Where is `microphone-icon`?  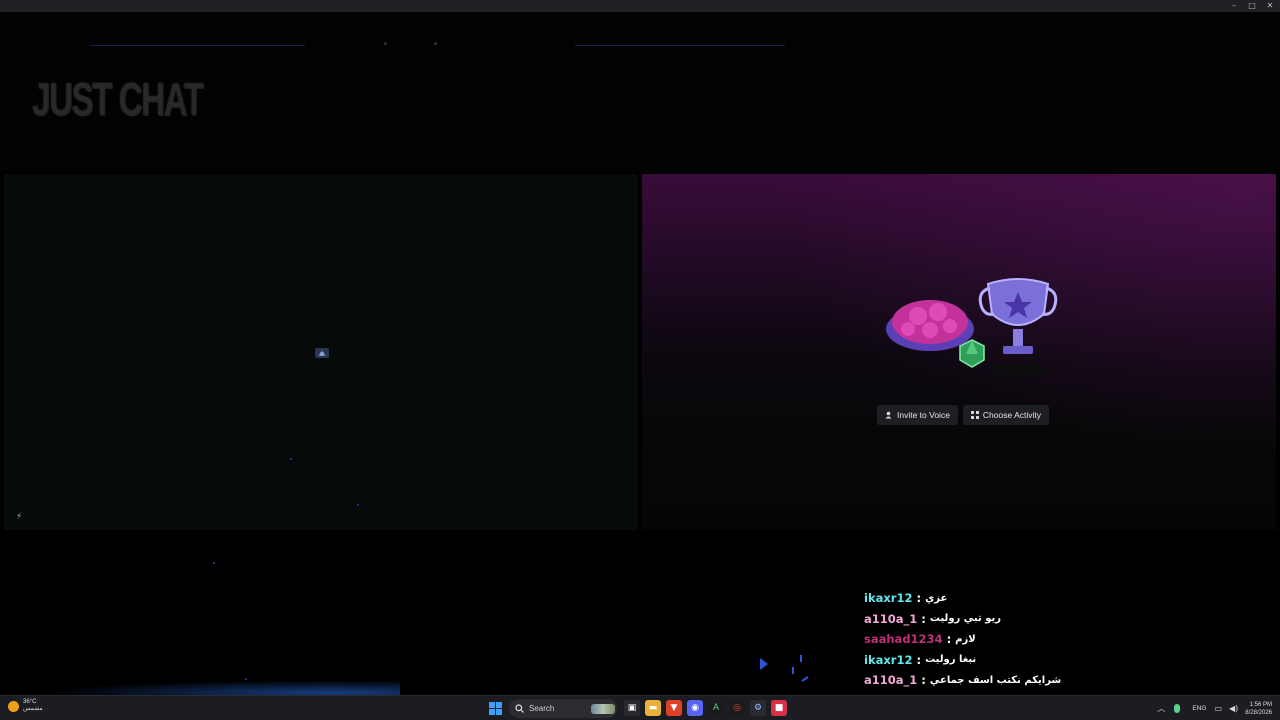 microphone-icon is located at coordinates (1177, 708).